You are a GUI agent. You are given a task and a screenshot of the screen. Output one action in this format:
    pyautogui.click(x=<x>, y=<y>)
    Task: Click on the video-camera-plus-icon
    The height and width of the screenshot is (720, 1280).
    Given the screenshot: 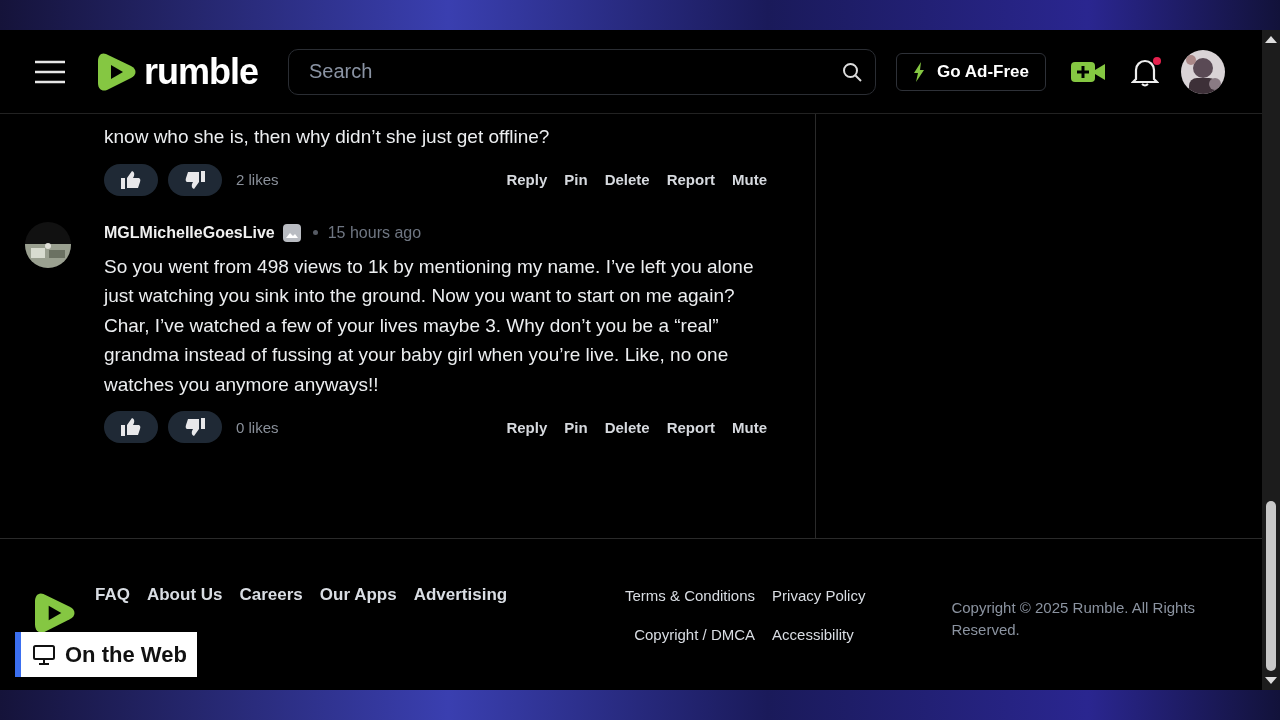 What is the action you would take?
    pyautogui.click(x=1088, y=71)
    